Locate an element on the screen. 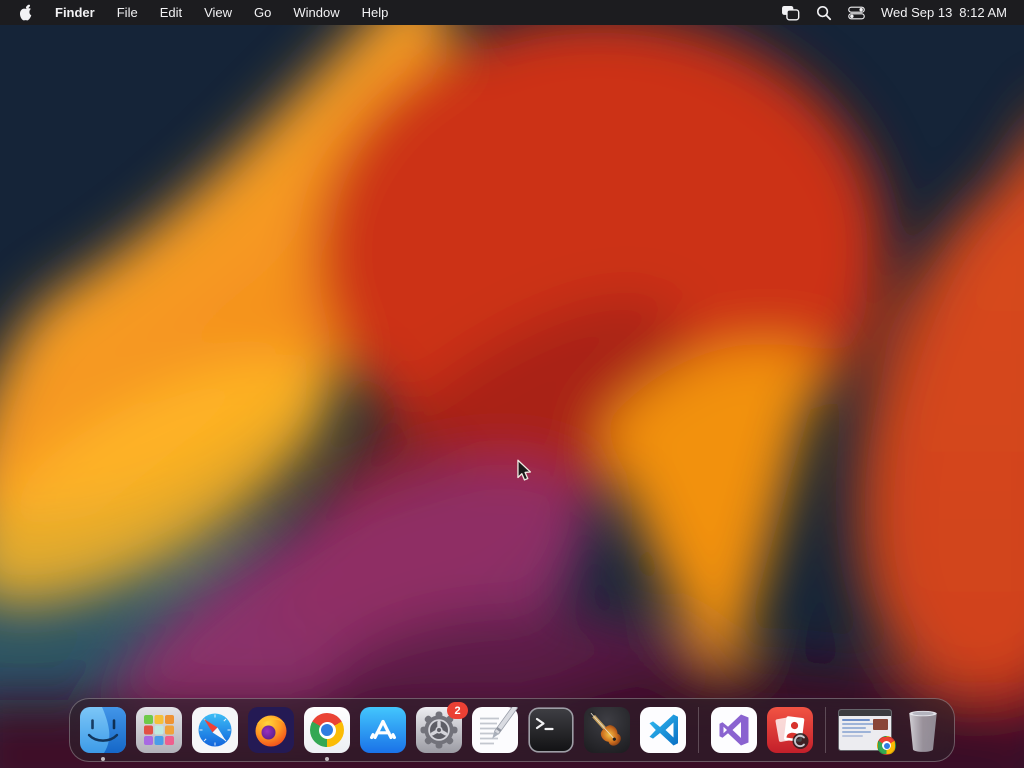 The image size is (1024, 768). visual-studio-icon is located at coordinates (734, 730).